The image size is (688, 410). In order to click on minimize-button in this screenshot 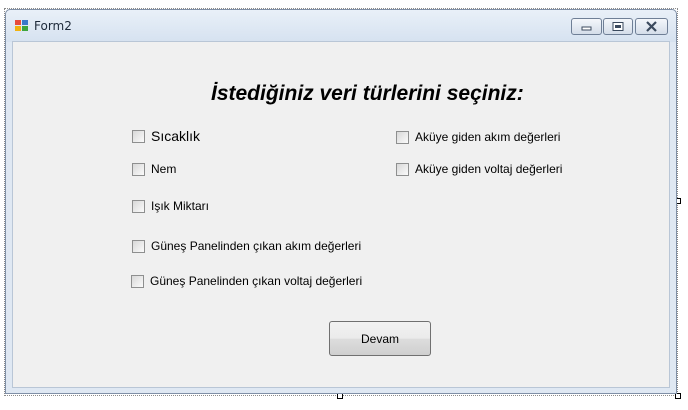, I will do `click(586, 26)`.